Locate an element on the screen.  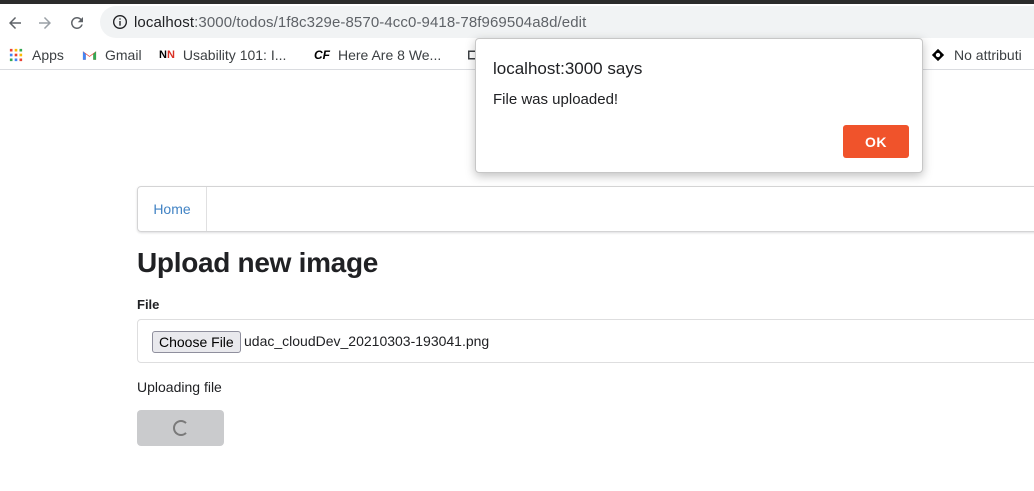
top-menu: Home is located at coordinates (585, 209).